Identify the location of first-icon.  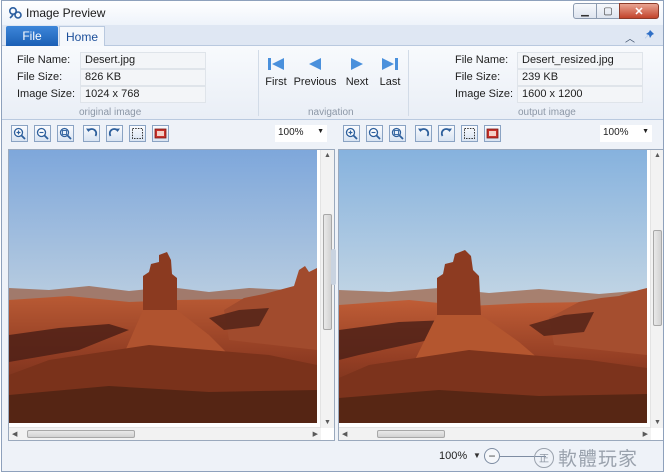
(276, 64).